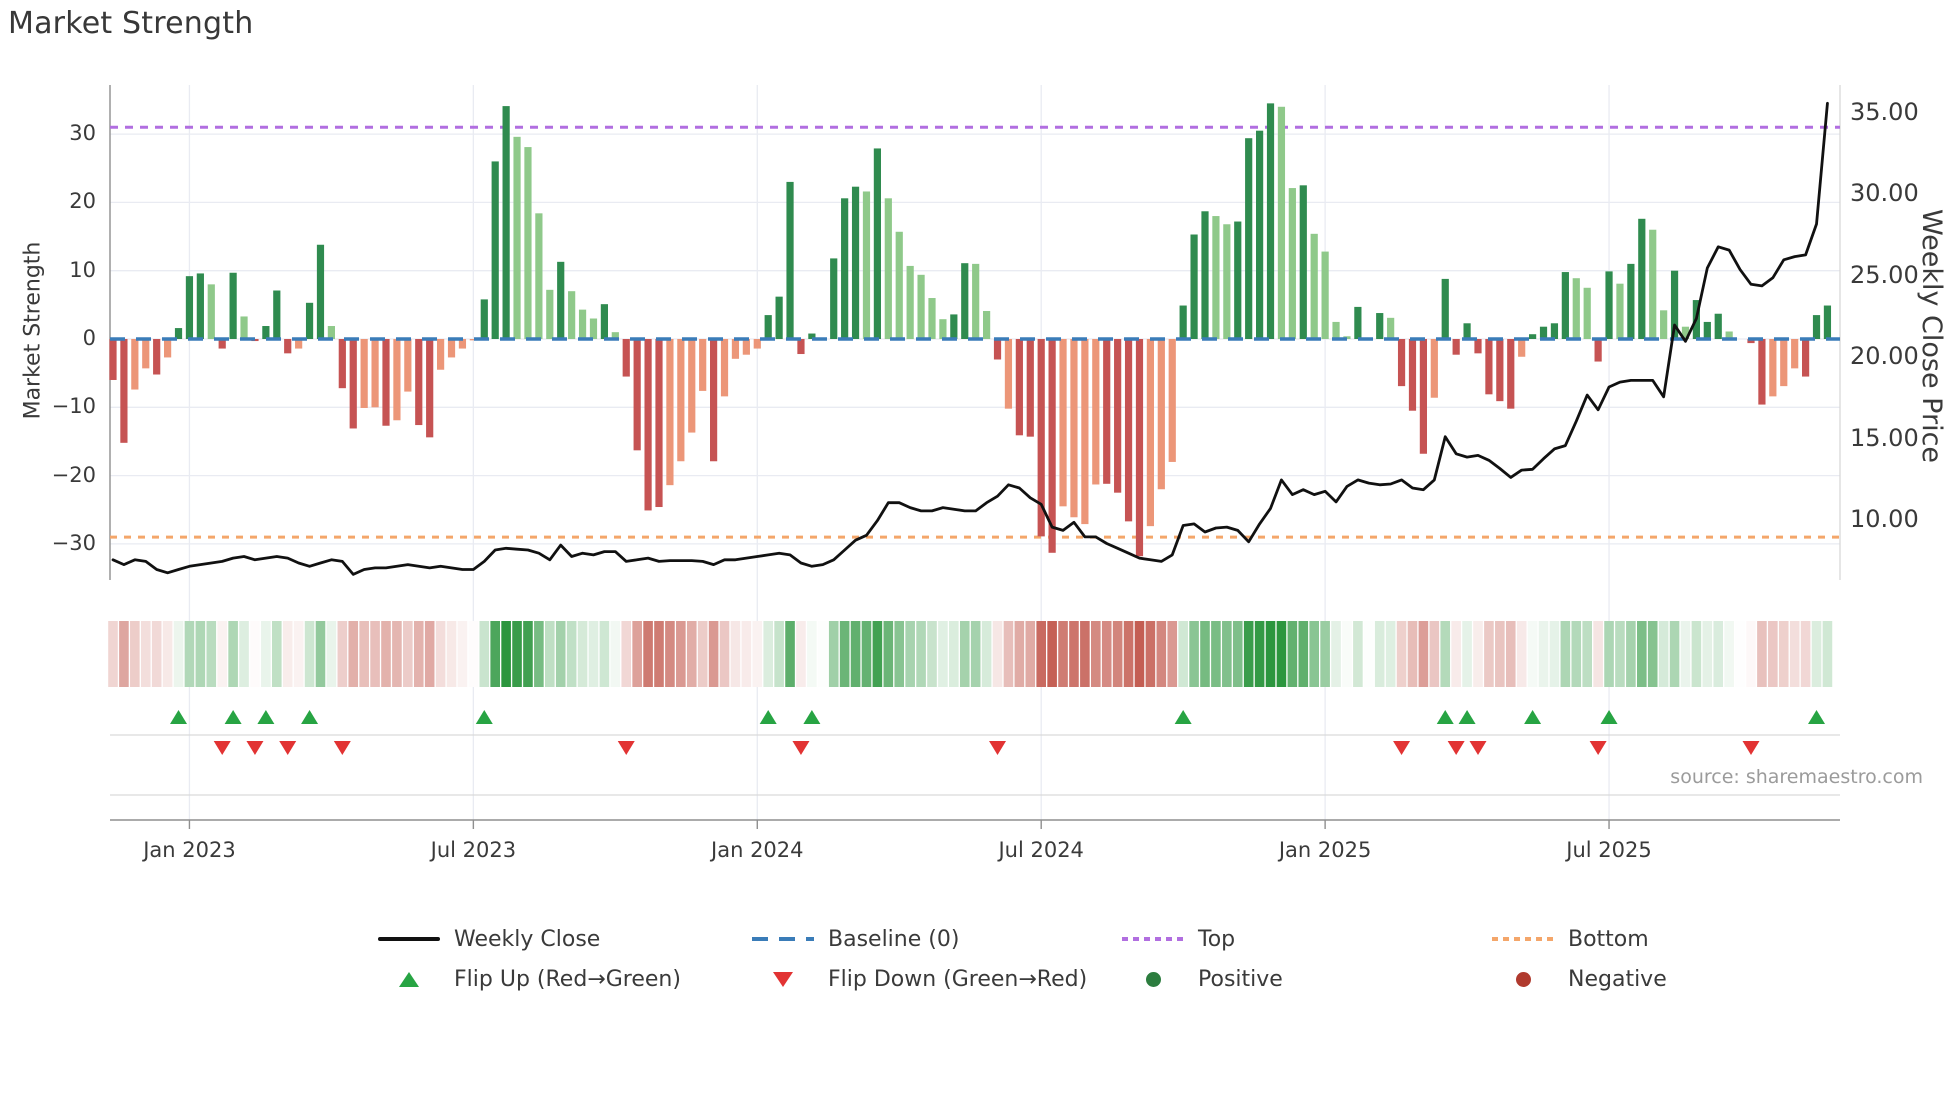 This screenshot has width=1960, height=1102. Describe the element at coordinates (1153, 979) in the screenshot. I see `positive-dot-icon` at that location.